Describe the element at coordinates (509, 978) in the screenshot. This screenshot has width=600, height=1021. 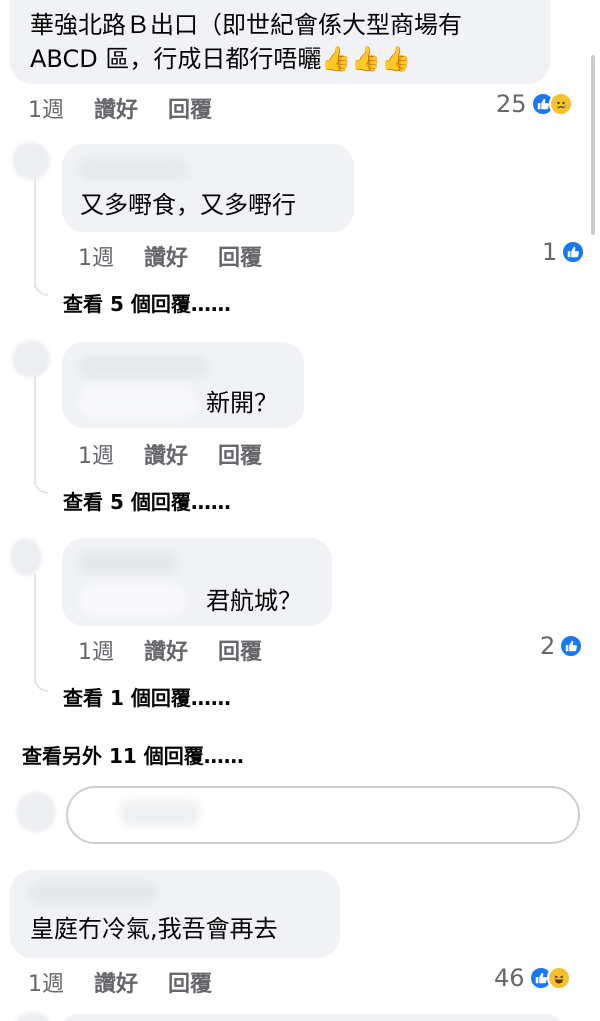
I see `reaction-count: 46` at that location.